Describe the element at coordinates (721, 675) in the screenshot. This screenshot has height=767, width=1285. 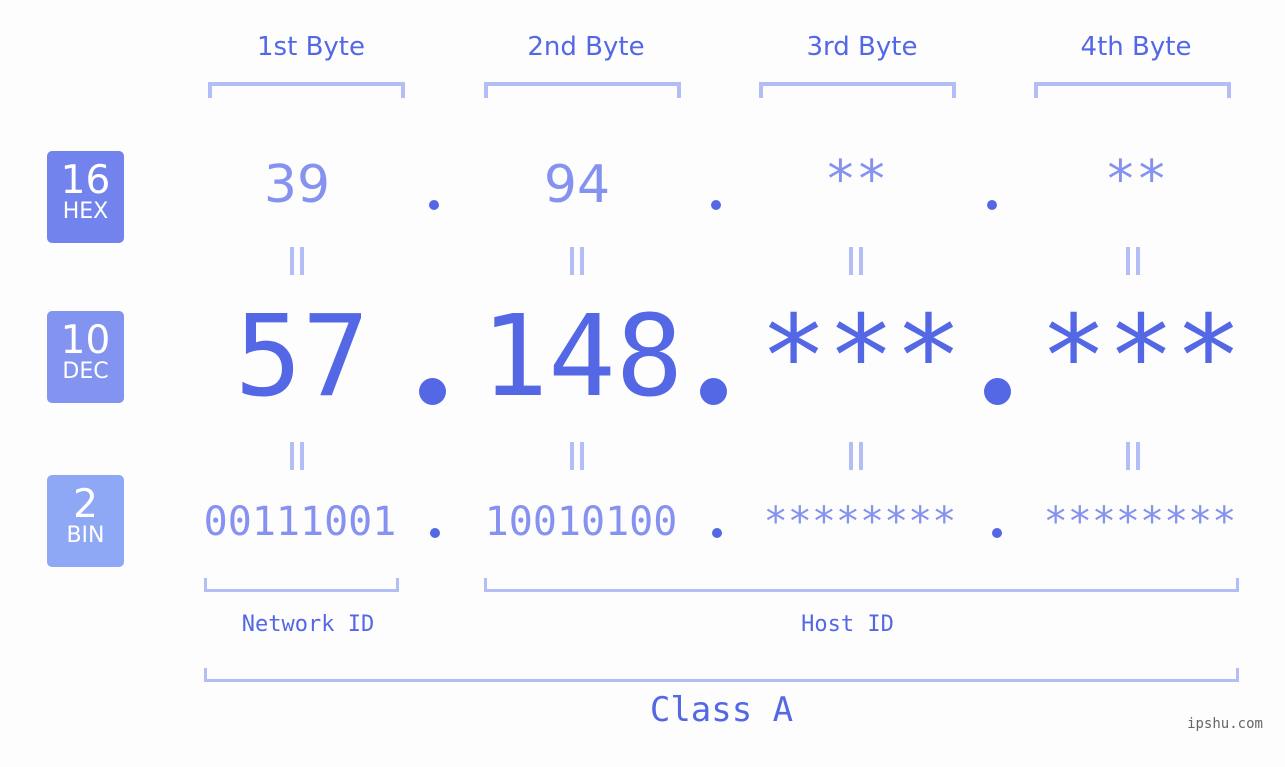
I see `class-bracket` at that location.